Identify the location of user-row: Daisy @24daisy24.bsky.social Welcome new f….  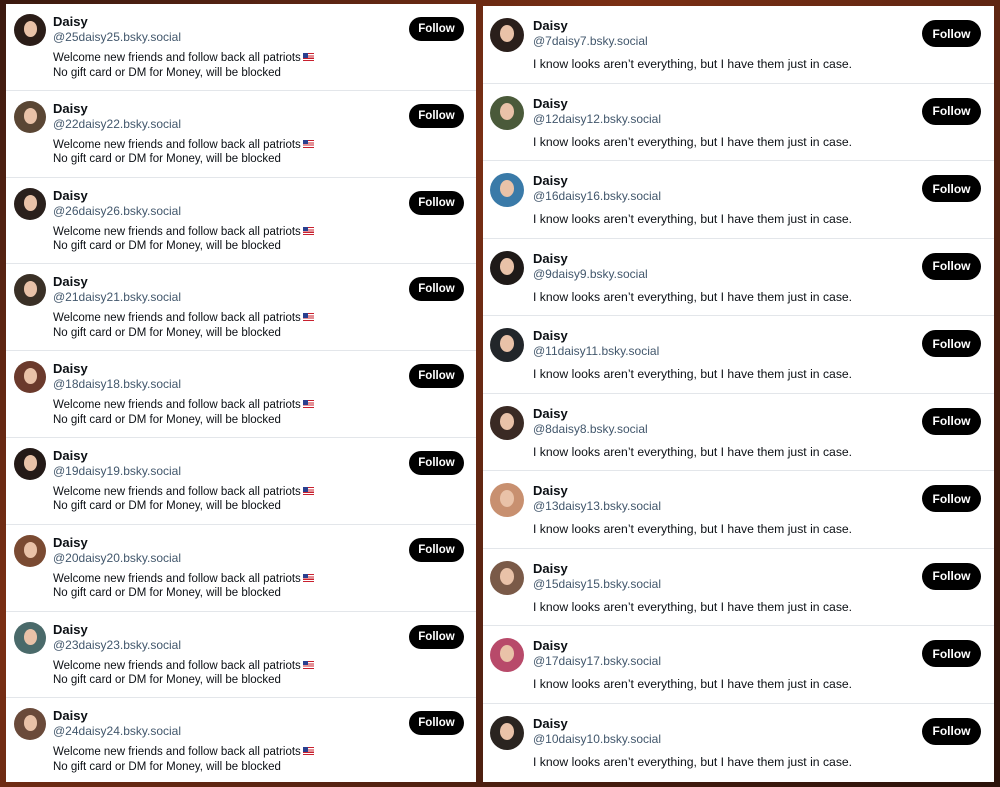
(241, 740).